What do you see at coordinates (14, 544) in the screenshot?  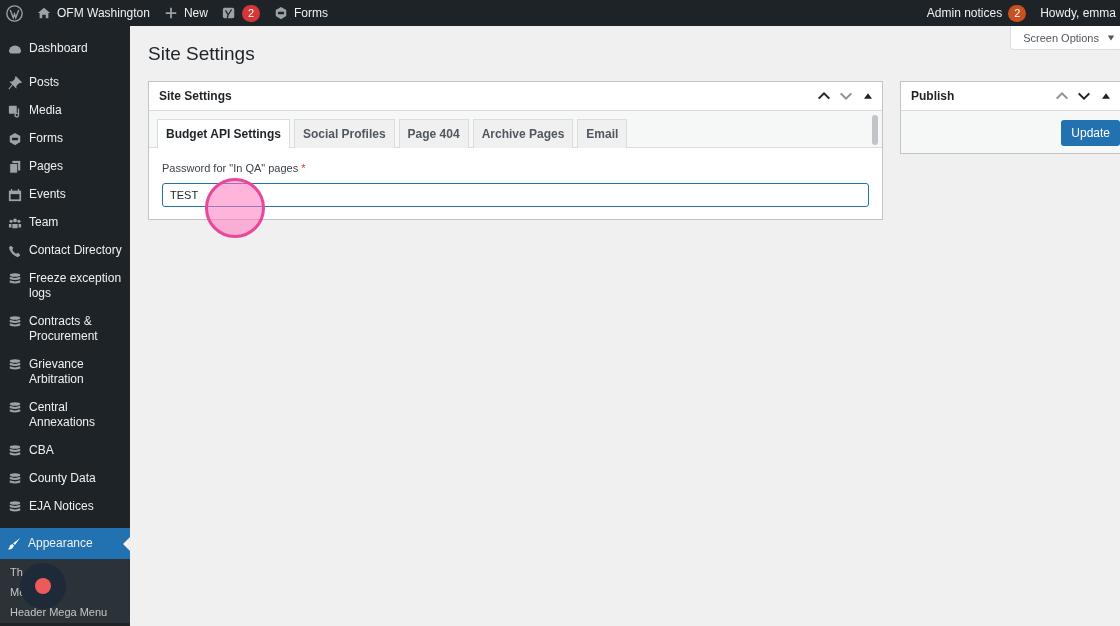 I see `brush-icon` at bounding box center [14, 544].